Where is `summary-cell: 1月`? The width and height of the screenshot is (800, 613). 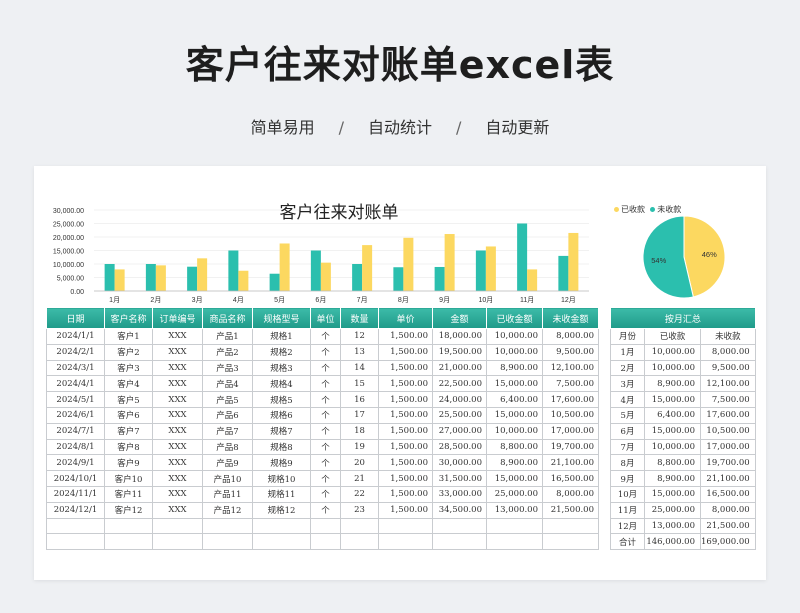 summary-cell: 1月 is located at coordinates (627, 352).